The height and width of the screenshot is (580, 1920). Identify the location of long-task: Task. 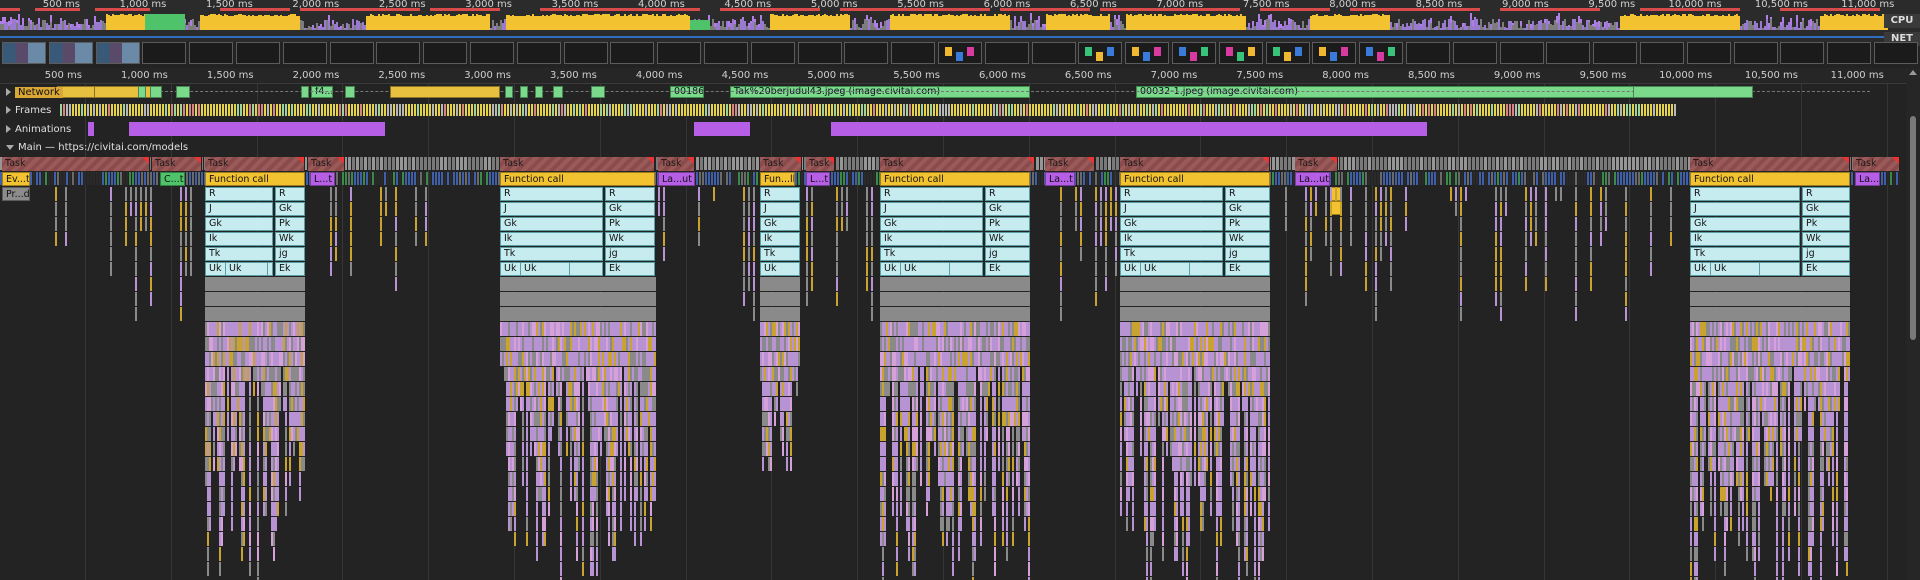
(1195, 164).